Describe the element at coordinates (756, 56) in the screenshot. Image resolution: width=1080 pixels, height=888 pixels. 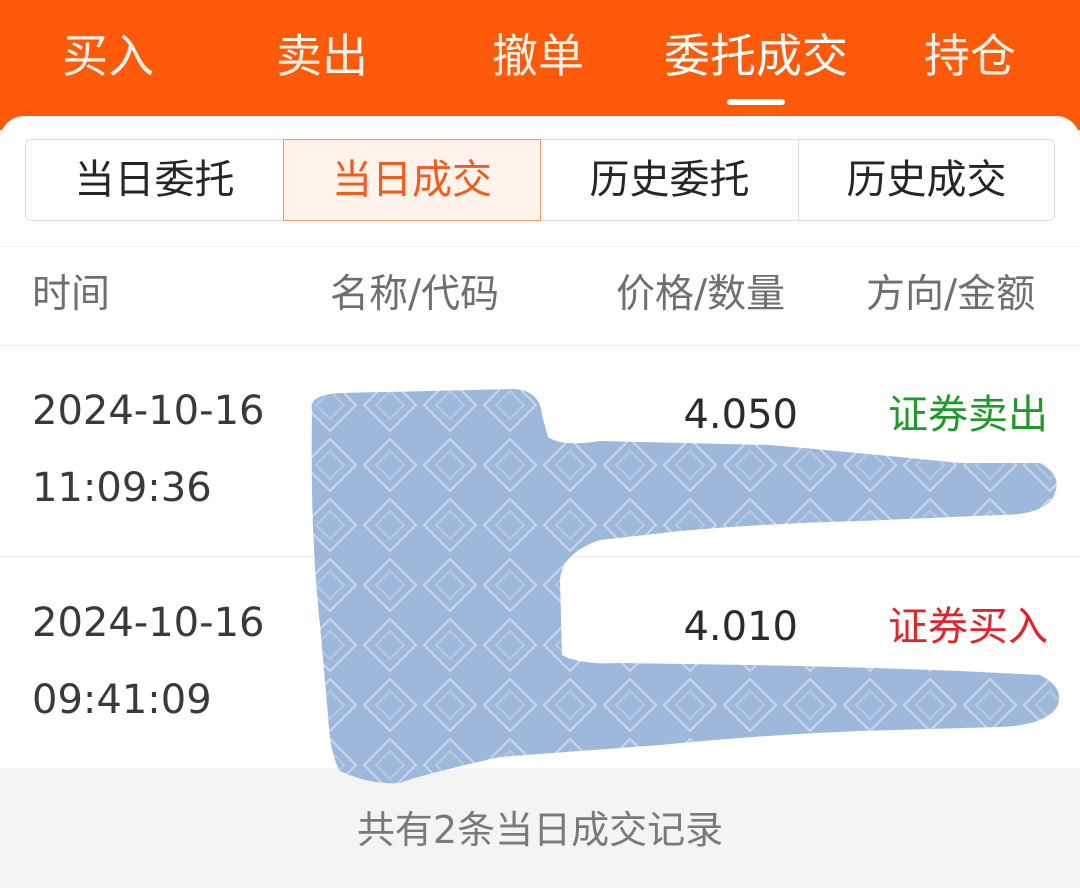
I see `tab-orders-trades: 委托成交` at that location.